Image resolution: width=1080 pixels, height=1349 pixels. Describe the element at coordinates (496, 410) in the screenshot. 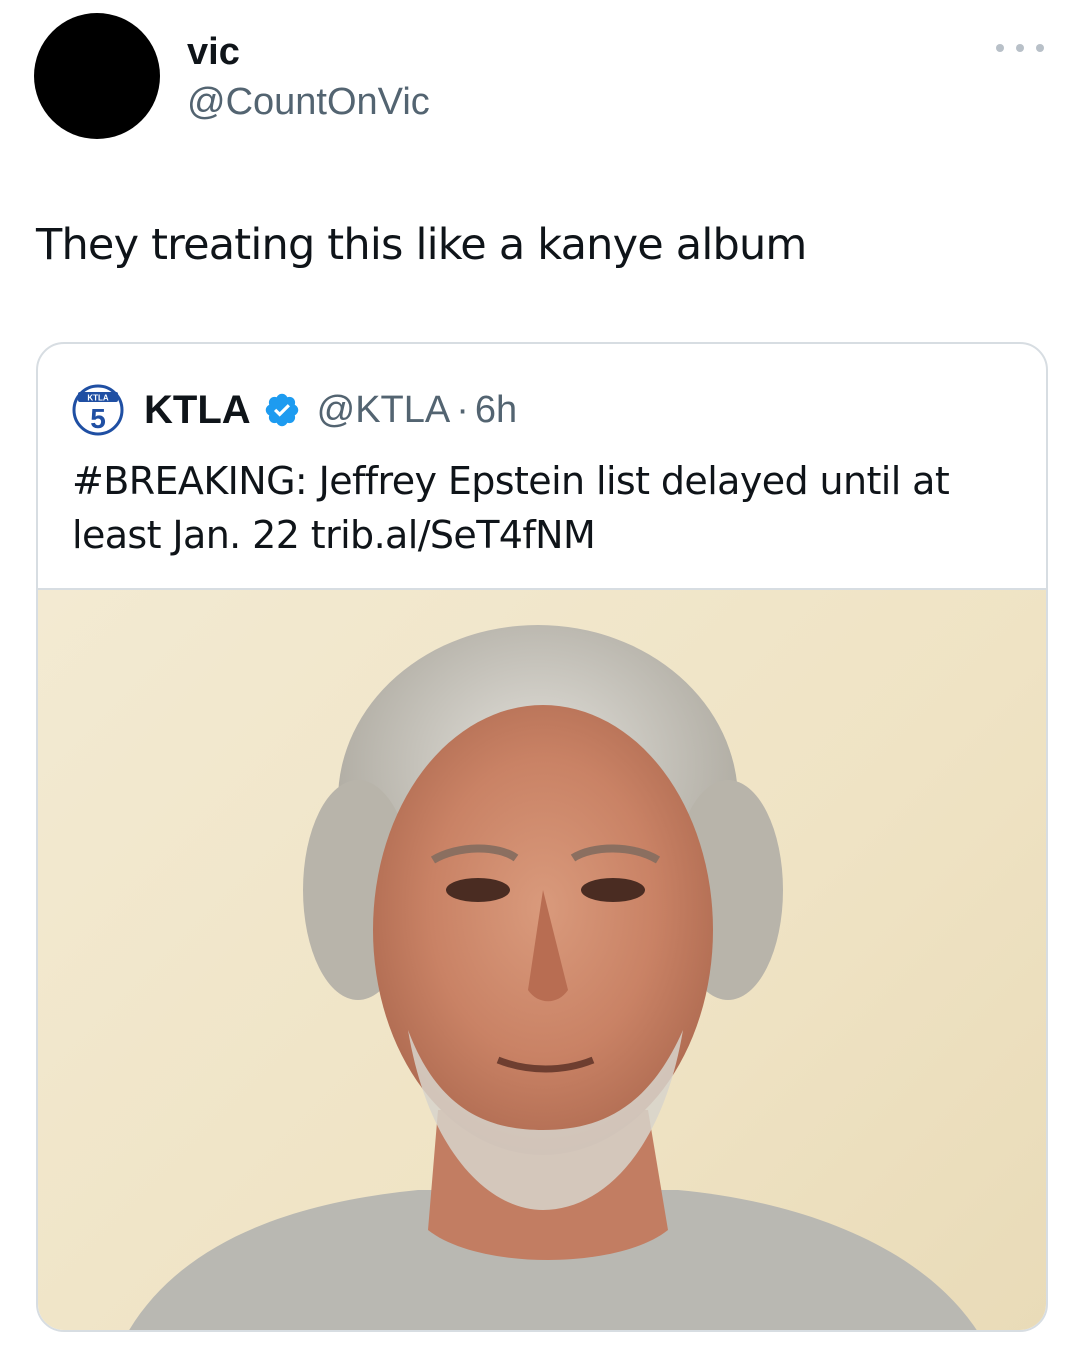

I see `quoted-tweet-time: 6h` at that location.